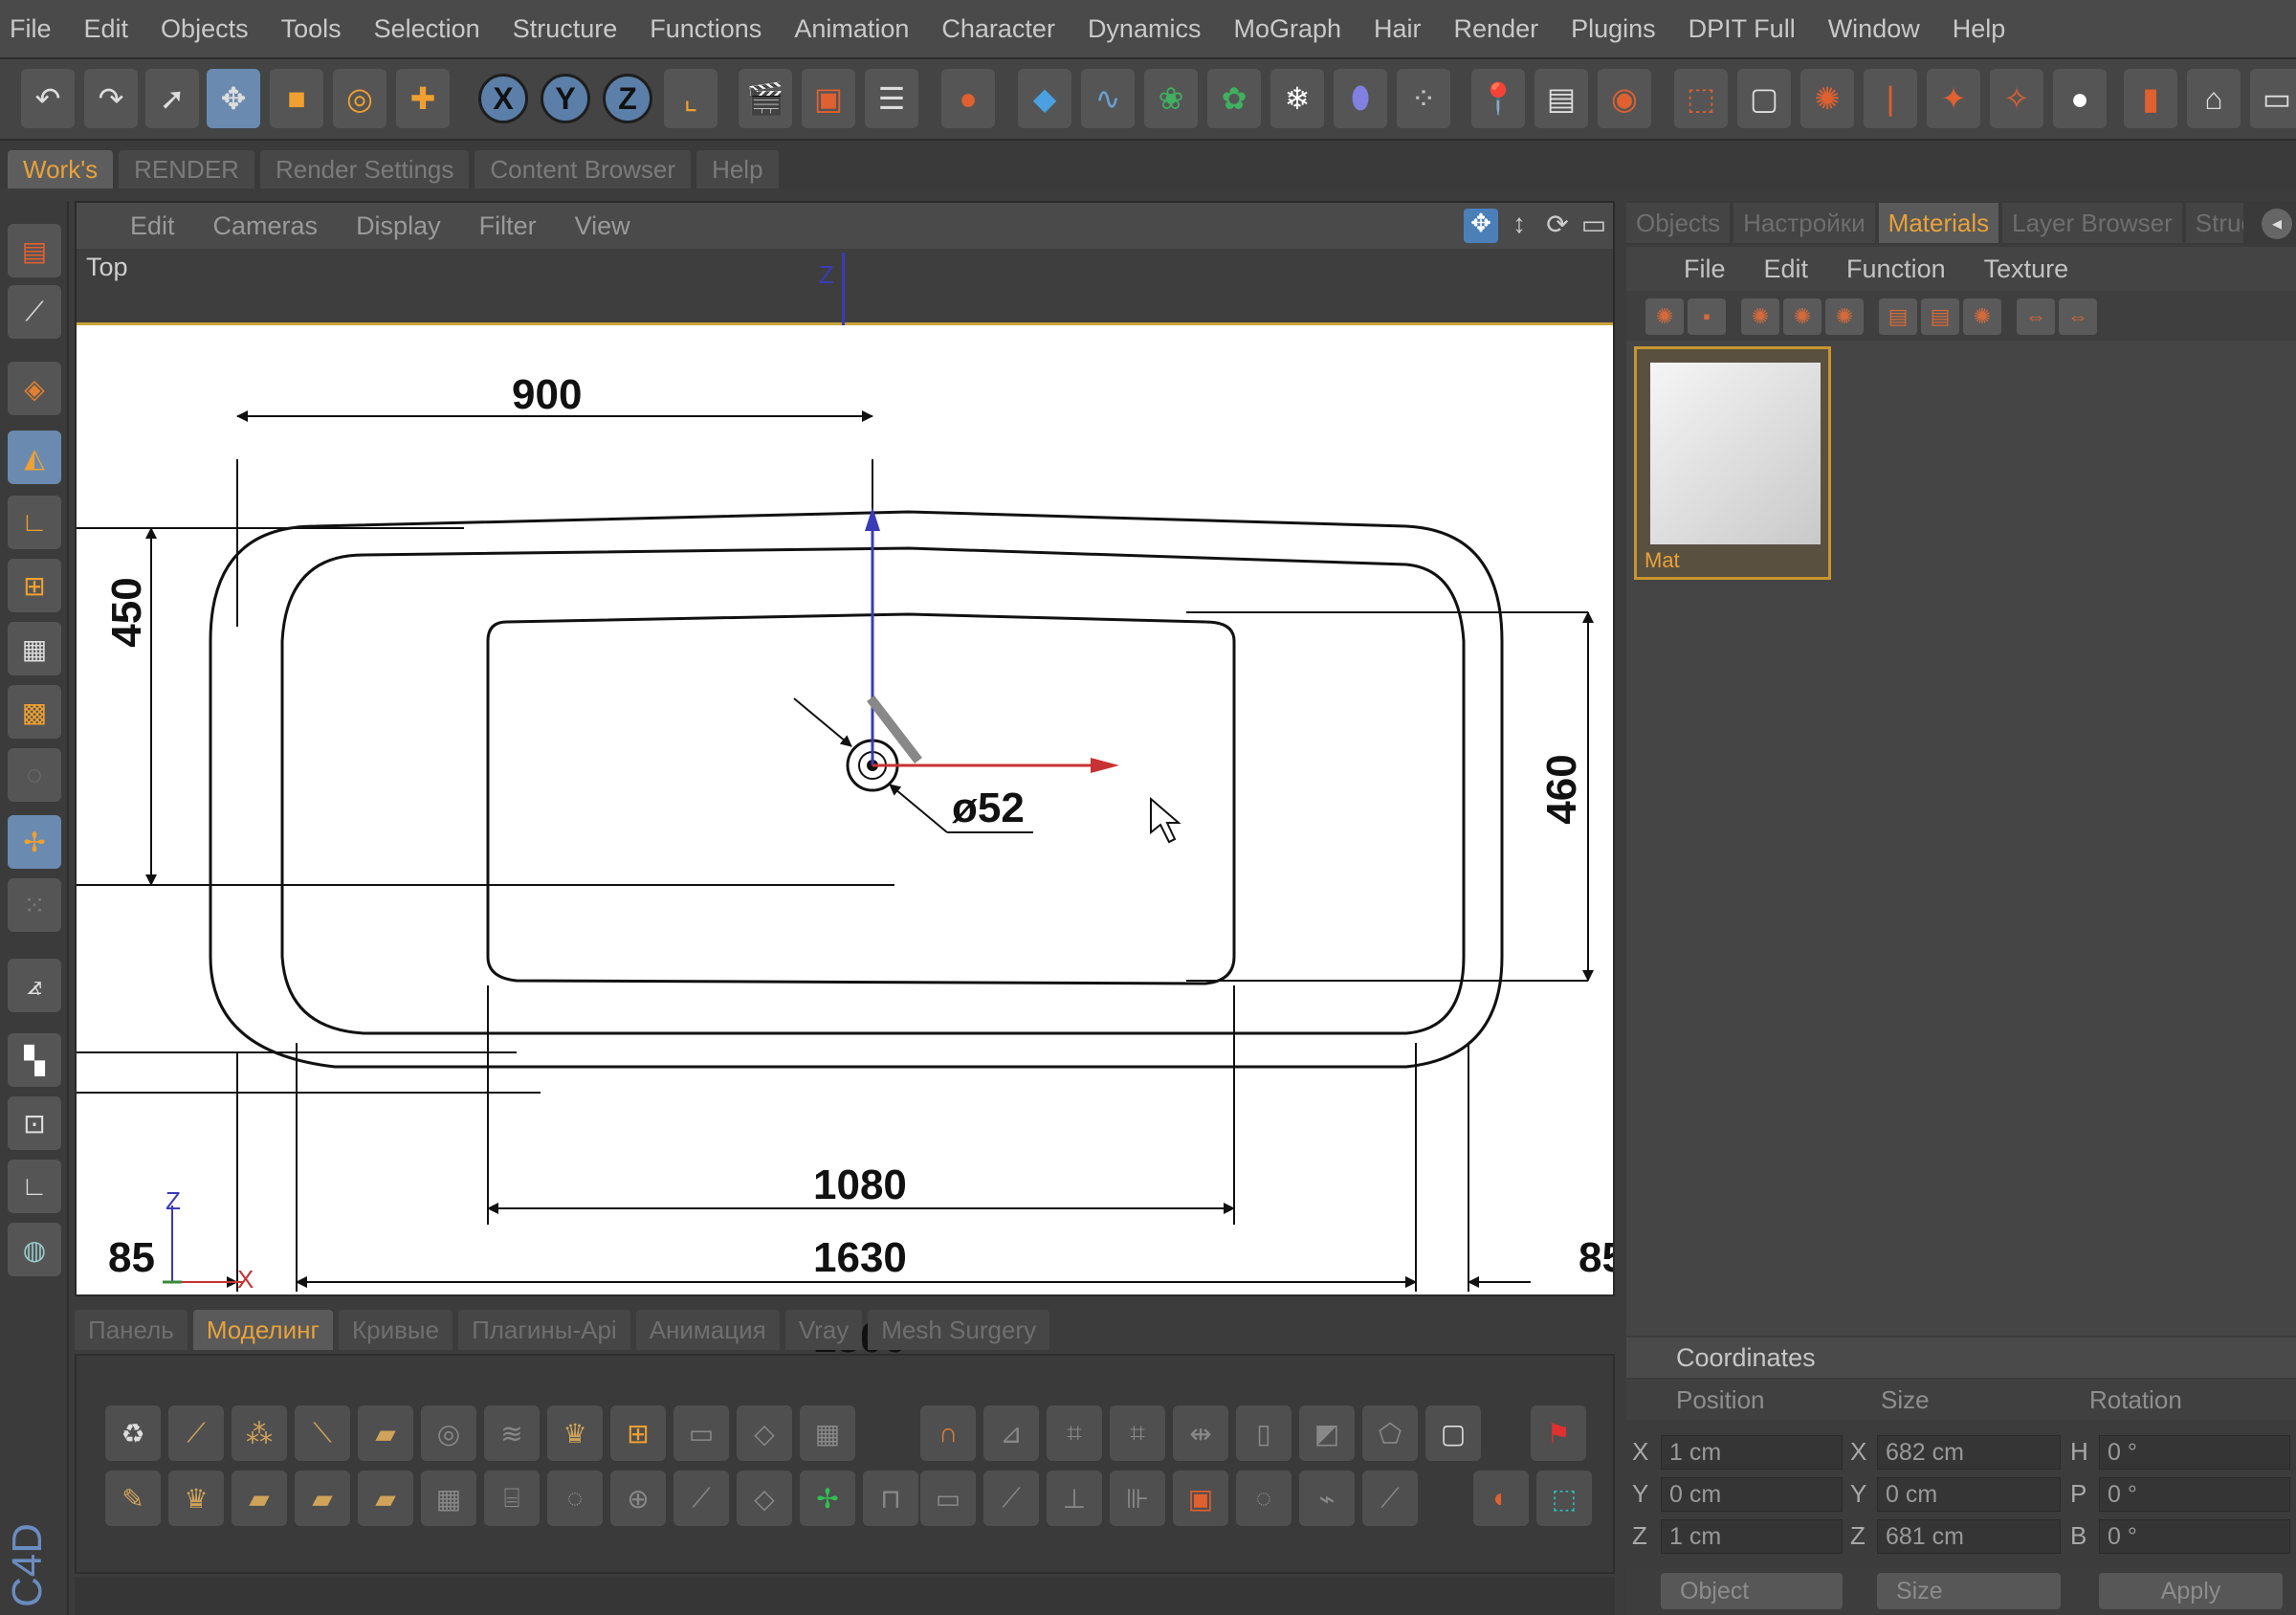  I want to click on crown-icon: ♛, so click(575, 1433).